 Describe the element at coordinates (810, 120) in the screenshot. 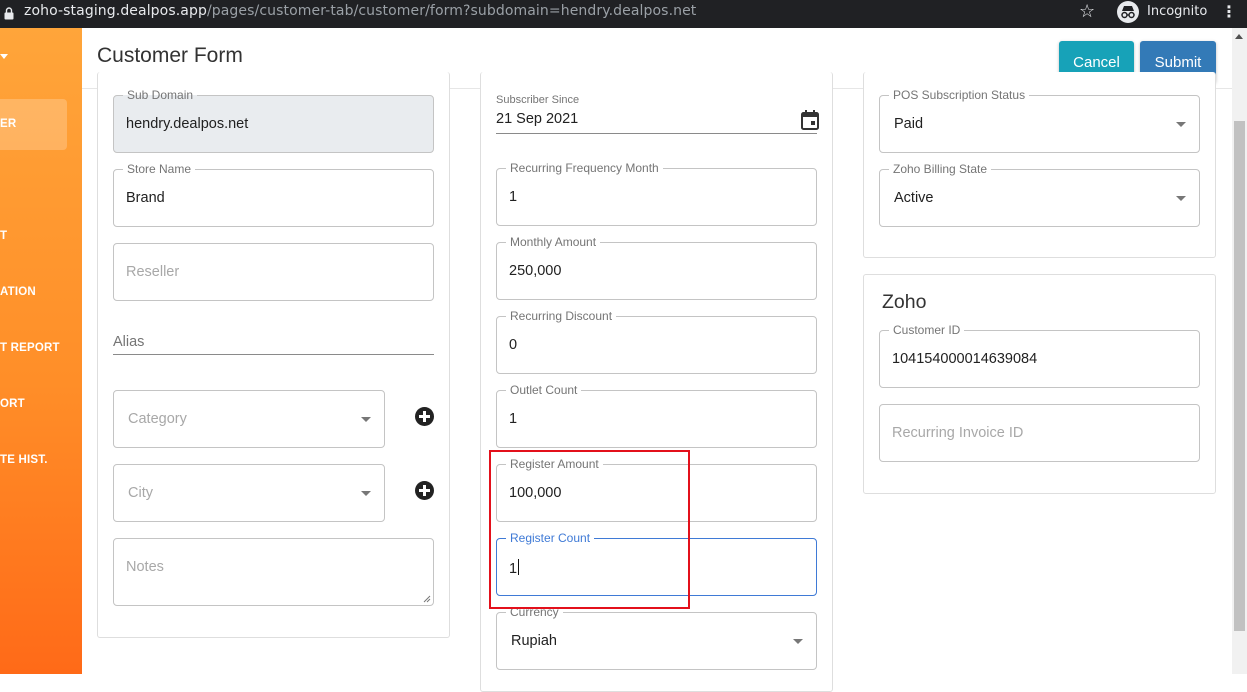

I see `calendar-icon` at that location.